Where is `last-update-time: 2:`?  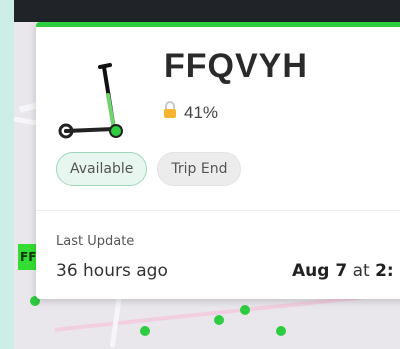
last-update-time: 2: is located at coordinates (384, 271).